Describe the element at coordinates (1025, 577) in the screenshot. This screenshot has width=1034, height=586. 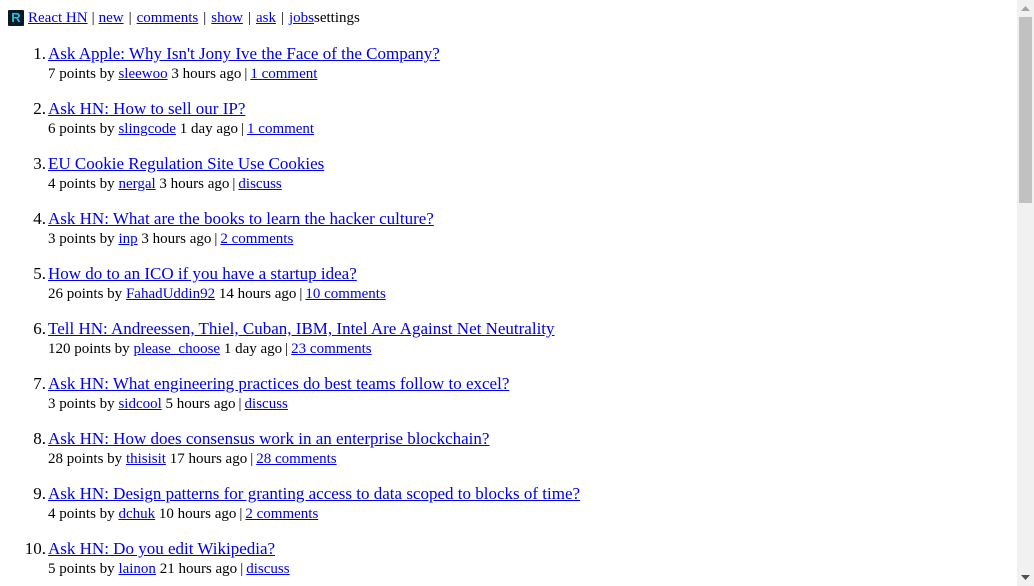
I see `scroll-down-arrow-icon` at that location.